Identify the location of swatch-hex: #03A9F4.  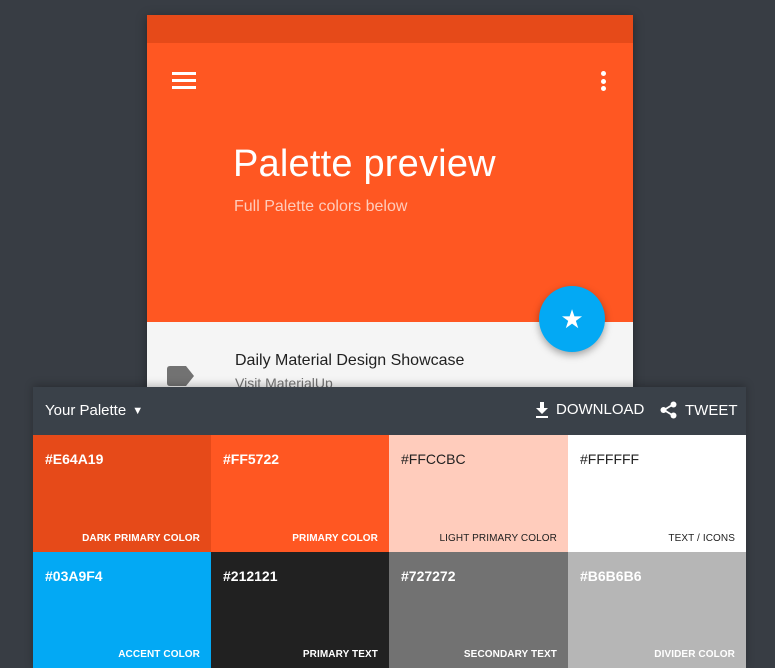
(74, 576).